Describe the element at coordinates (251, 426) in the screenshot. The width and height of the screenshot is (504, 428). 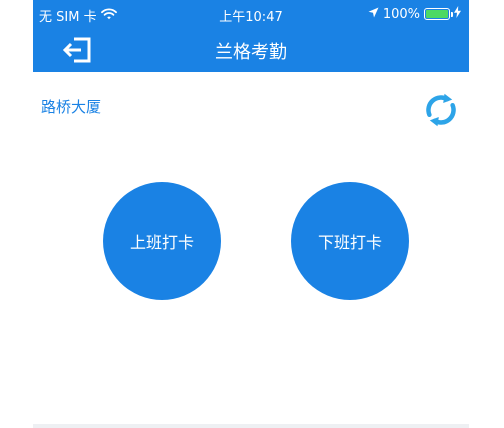
I see `bottom-divider` at that location.